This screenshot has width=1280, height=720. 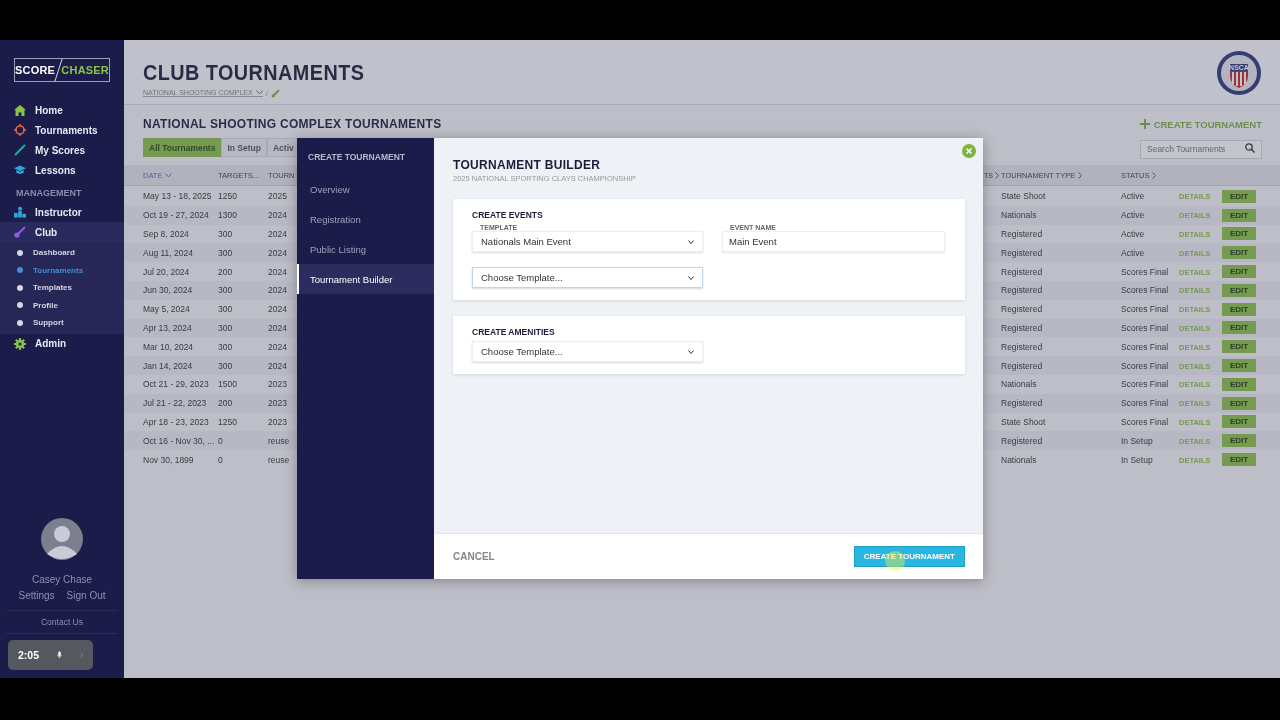 I want to click on submenu-item: Templates, so click(x=62, y=288).